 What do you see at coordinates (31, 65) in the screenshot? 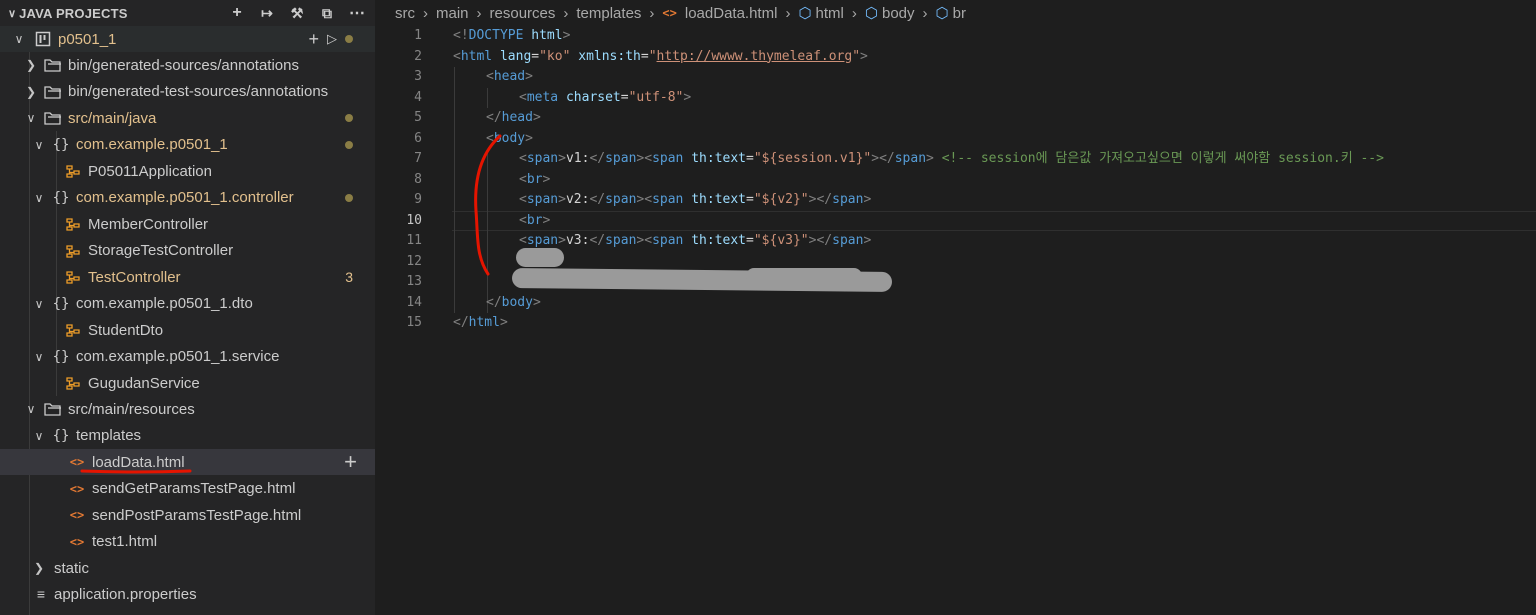
I see `chevron-right-icon: ❯` at bounding box center [31, 65].